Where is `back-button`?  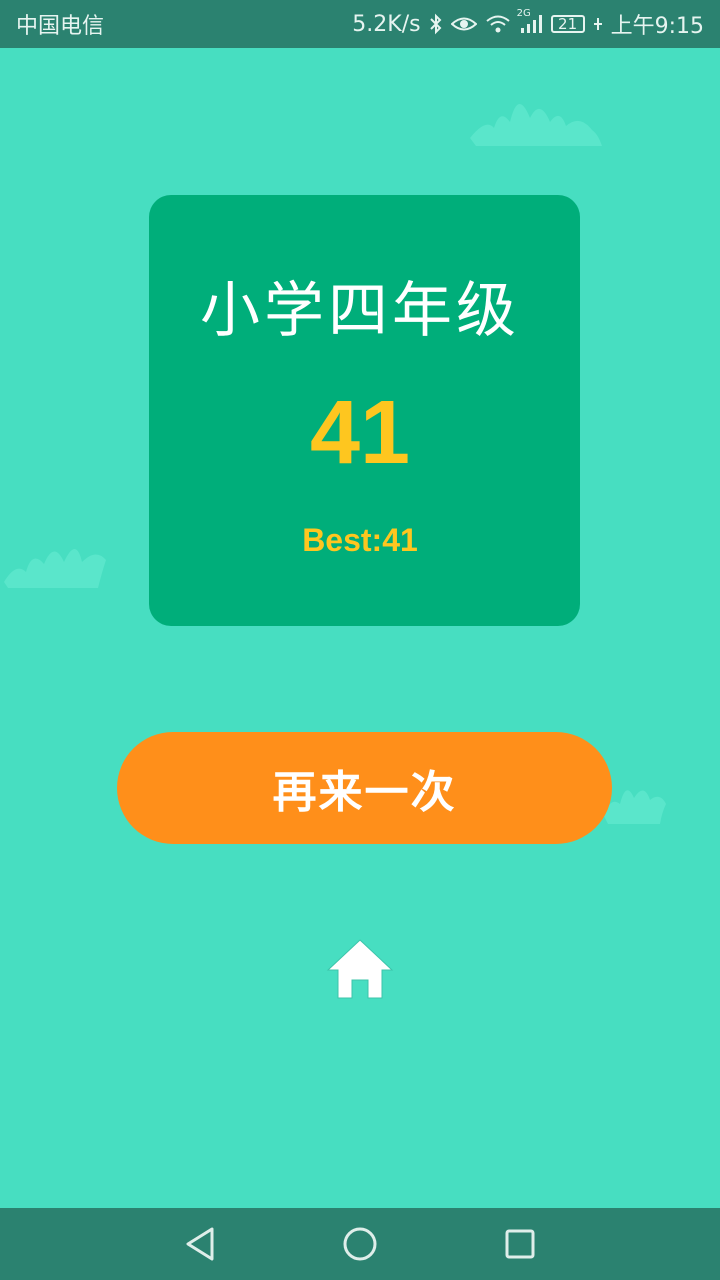
back-button is located at coordinates (200, 1244).